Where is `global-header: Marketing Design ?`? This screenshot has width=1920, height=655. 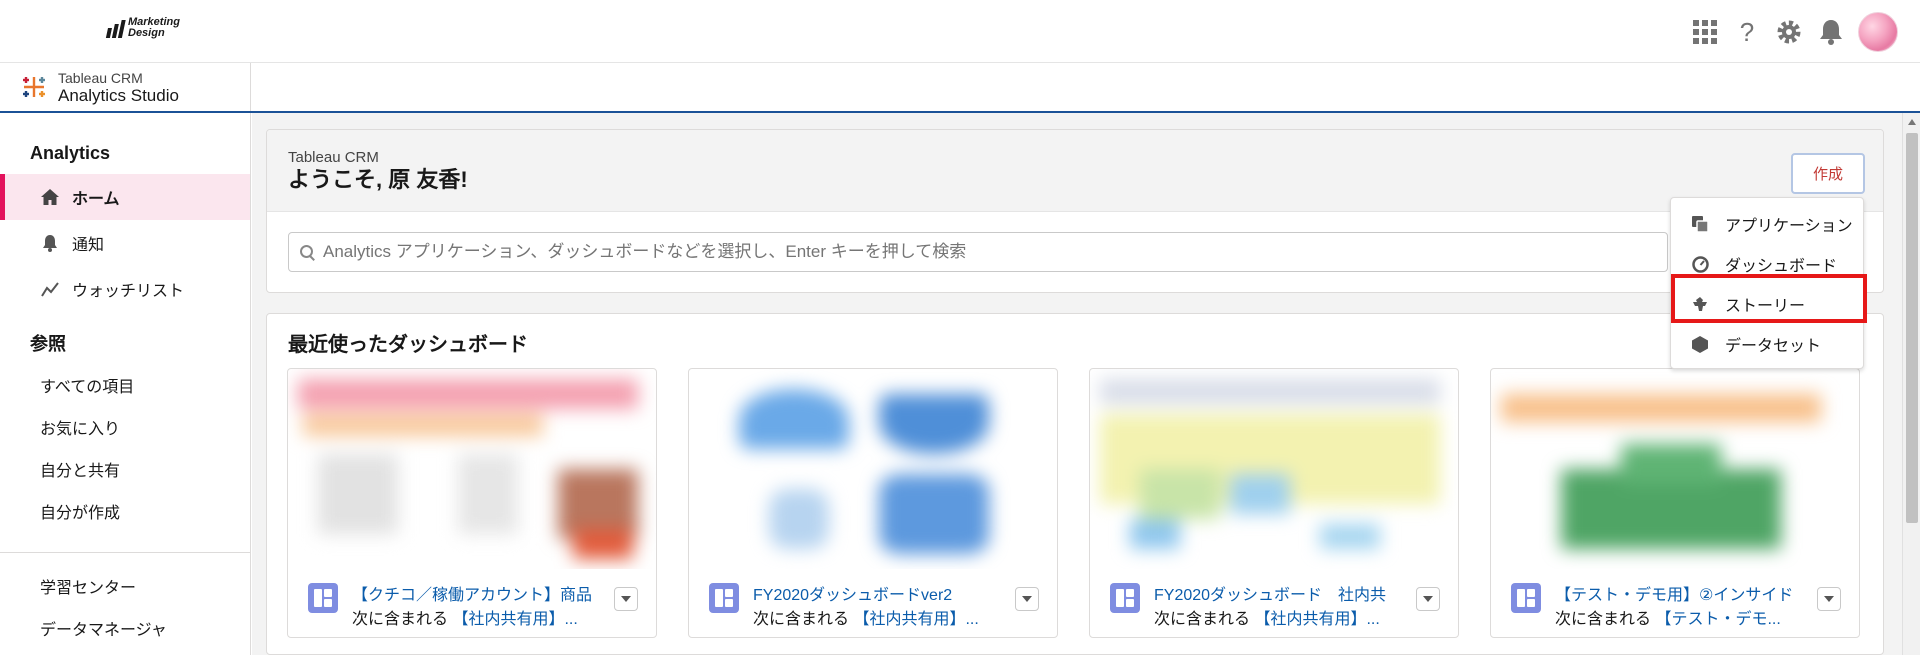
global-header: Marketing Design ? is located at coordinates (960, 31).